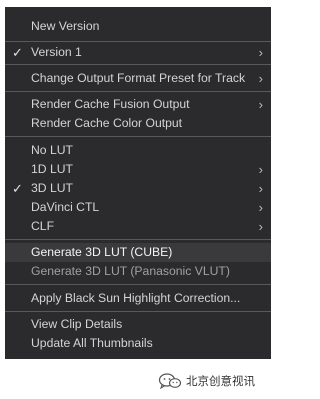  What do you see at coordinates (92, 343) in the screenshot?
I see `menu-item-label: Update All Thumbnails` at bounding box center [92, 343].